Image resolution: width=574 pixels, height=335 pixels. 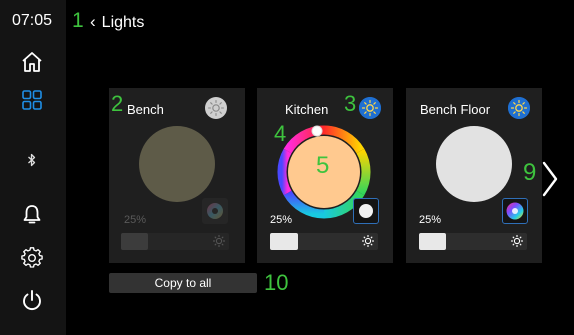 I want to click on annotation-2: 2, so click(x=117, y=103).